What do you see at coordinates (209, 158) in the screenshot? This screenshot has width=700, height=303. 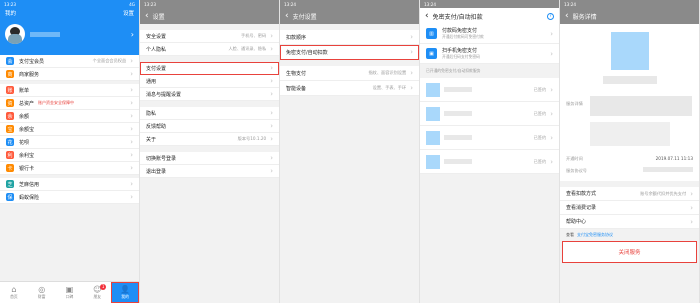 I see `row-switch-account: 切换账号登录 ›` at bounding box center [209, 158].